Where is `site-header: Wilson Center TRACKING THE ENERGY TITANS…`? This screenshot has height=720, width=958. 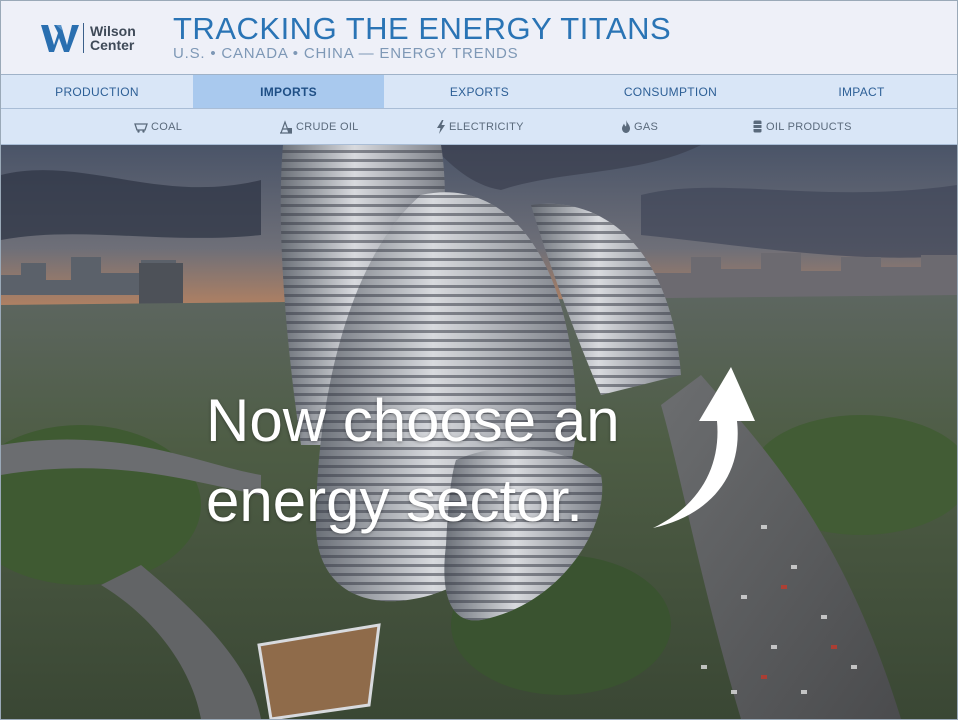
site-header: Wilson Center TRACKING THE ENERGY TITANS… is located at coordinates (479, 38).